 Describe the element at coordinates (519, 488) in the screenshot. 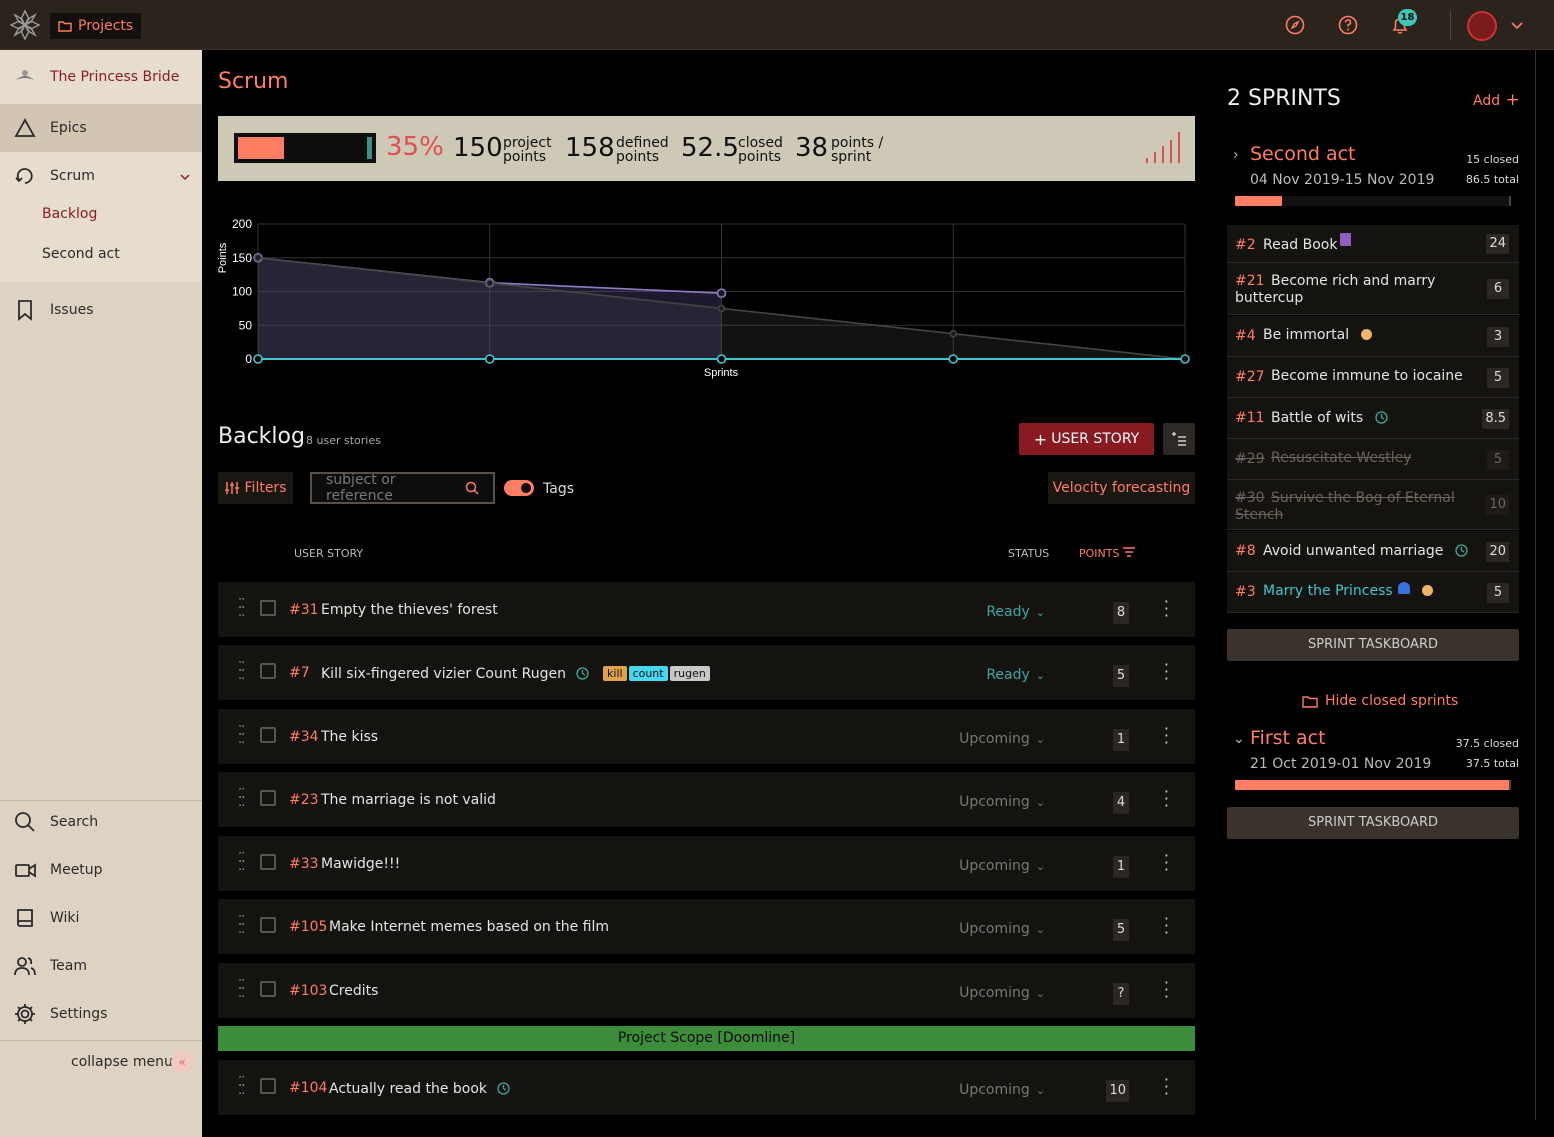

I see `tags-toggle` at that location.